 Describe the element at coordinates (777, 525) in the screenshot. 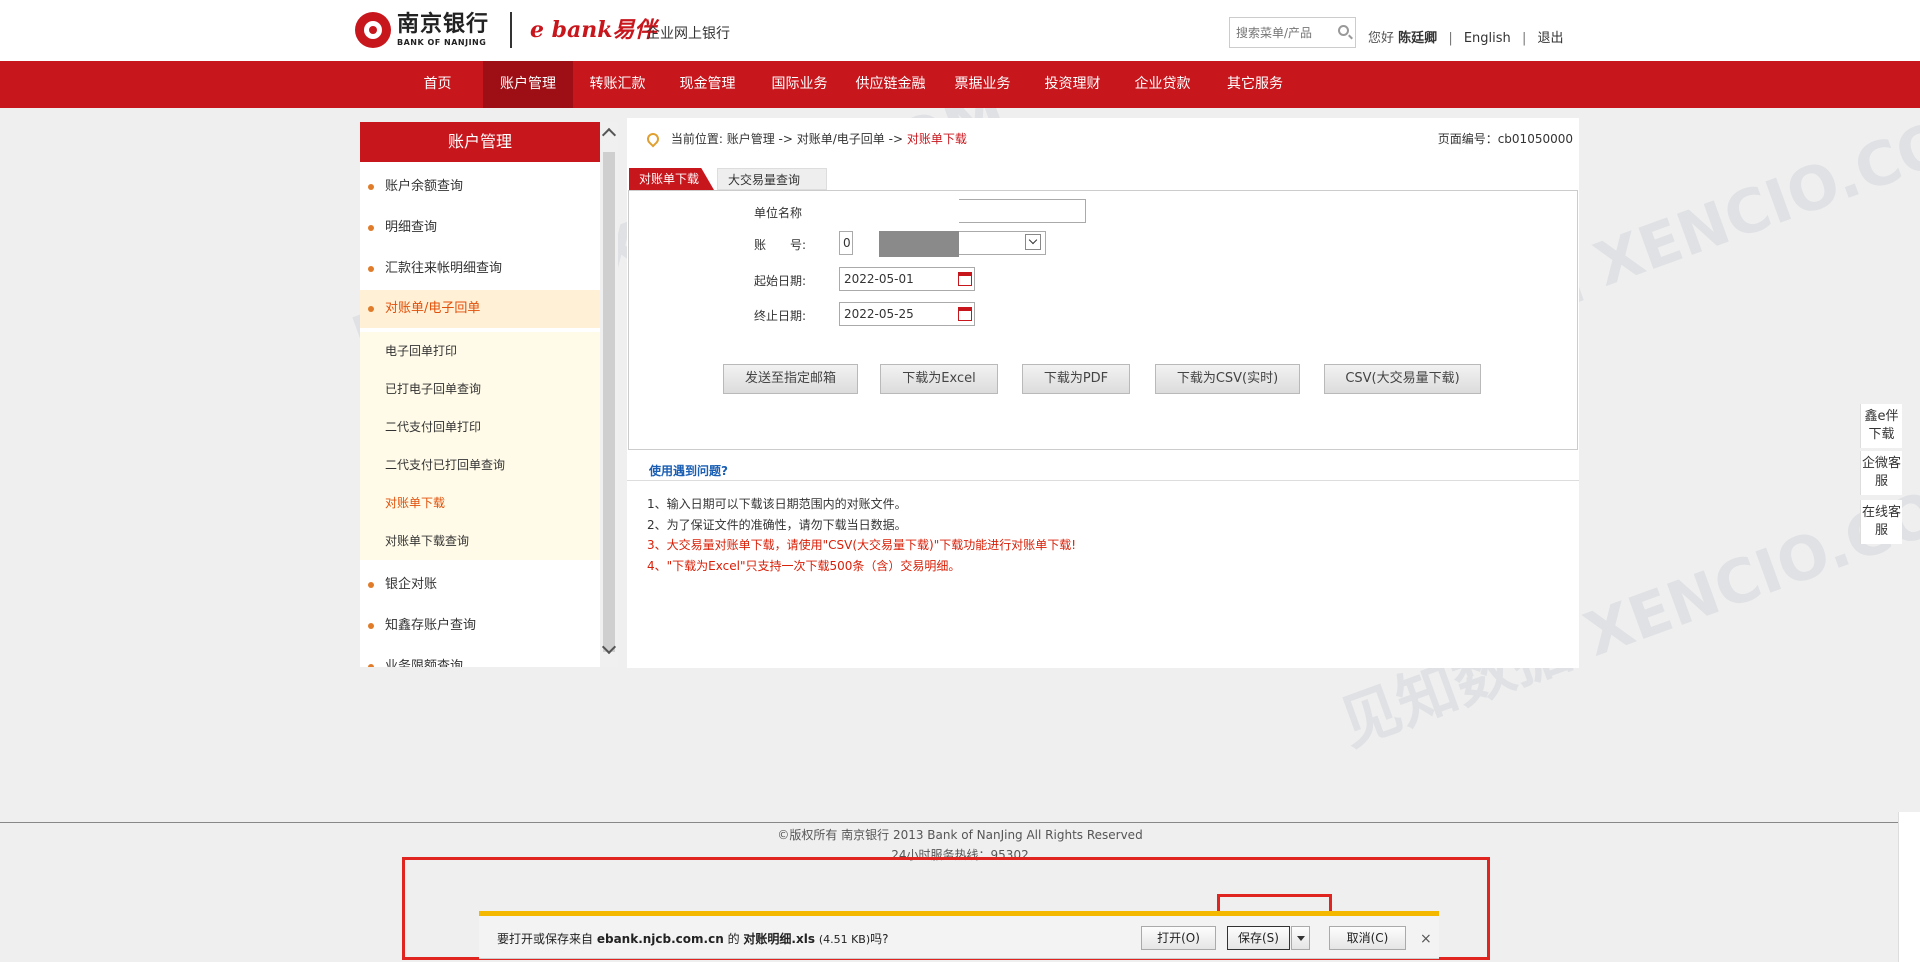

I see `tip-2: 2、为了保证文件的准确性，请勿下载当日数据。` at that location.